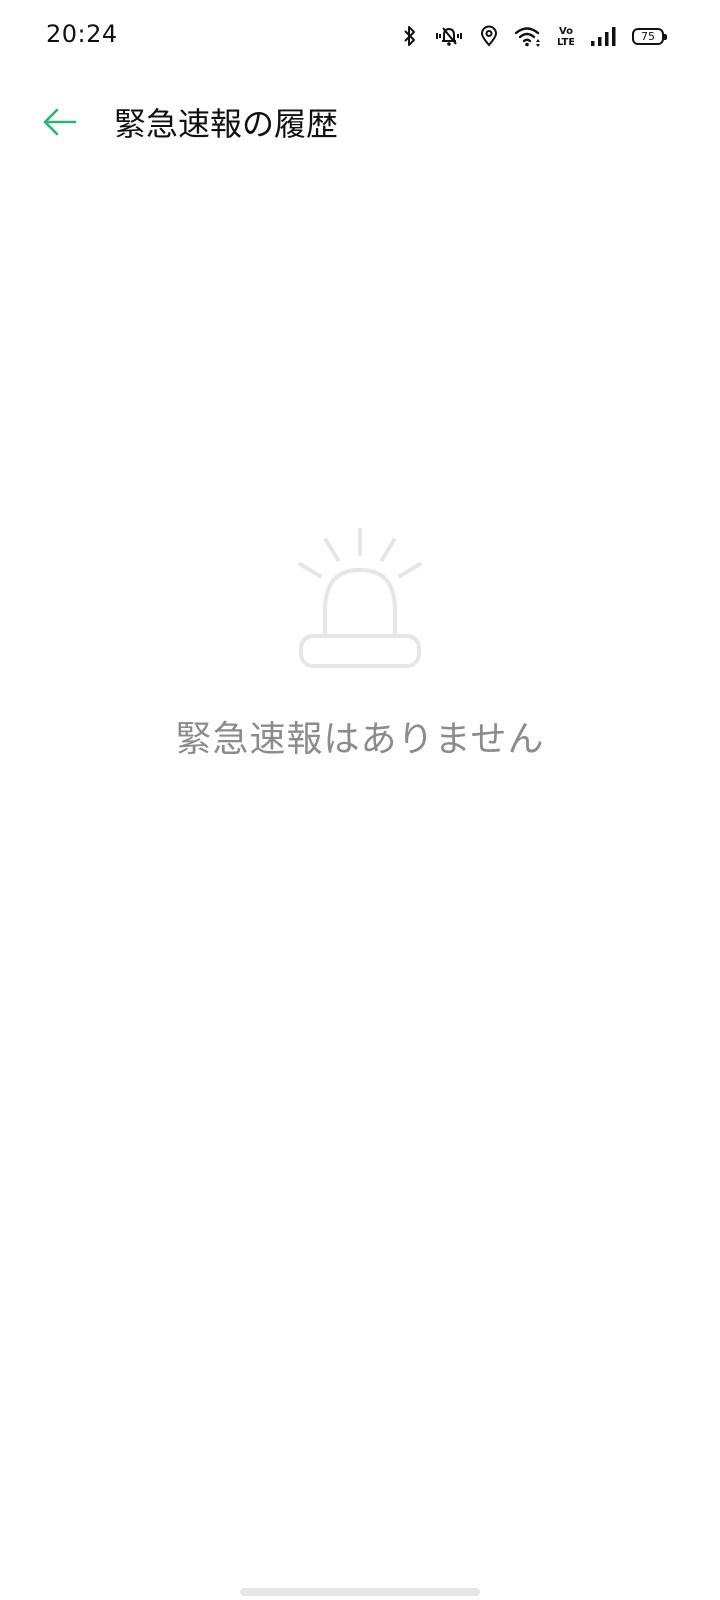 The height and width of the screenshot is (1600, 720). What do you see at coordinates (566, 42) in the screenshot?
I see `svg-text: LTE` at bounding box center [566, 42].